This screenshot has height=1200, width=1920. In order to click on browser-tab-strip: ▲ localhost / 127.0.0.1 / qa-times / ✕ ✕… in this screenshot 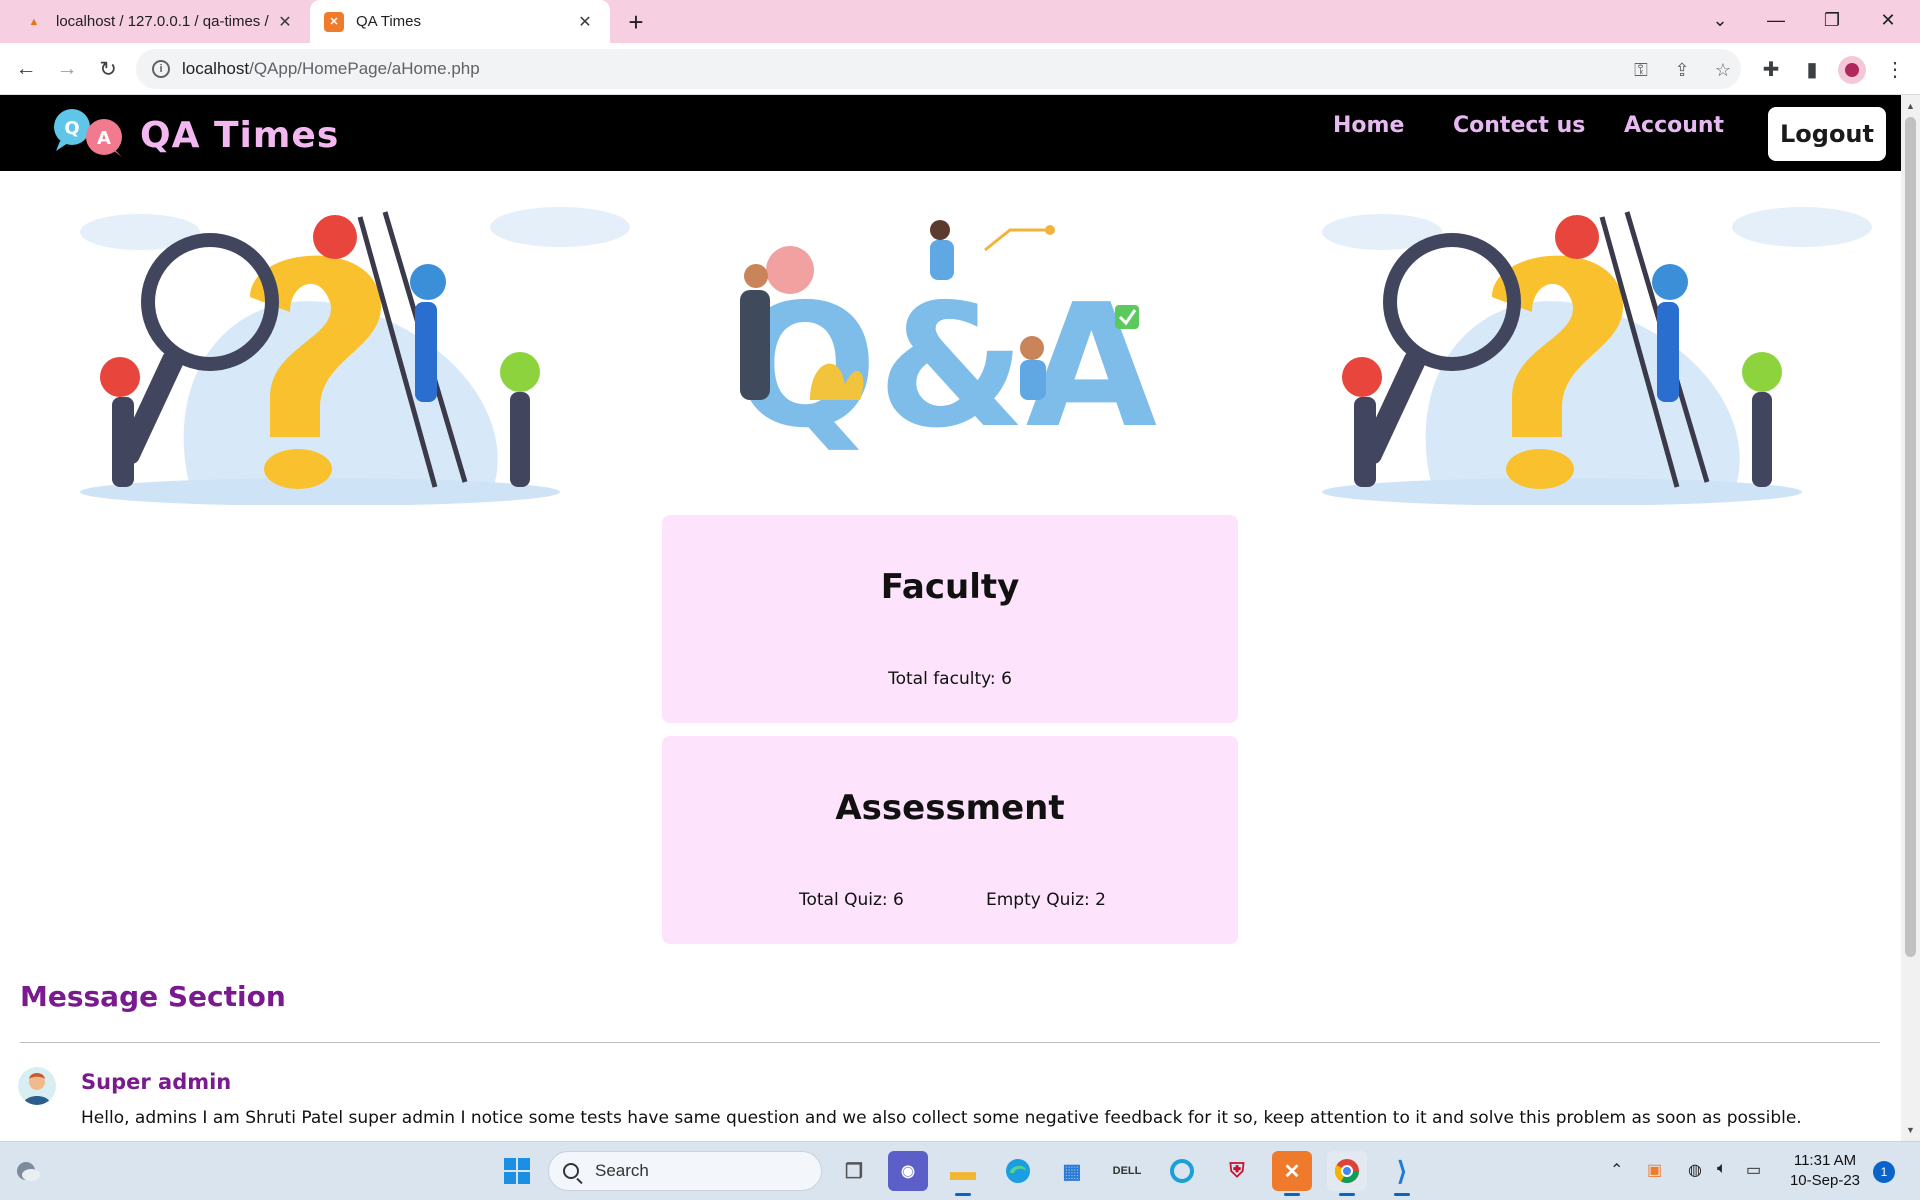, I will do `click(960, 21)`.